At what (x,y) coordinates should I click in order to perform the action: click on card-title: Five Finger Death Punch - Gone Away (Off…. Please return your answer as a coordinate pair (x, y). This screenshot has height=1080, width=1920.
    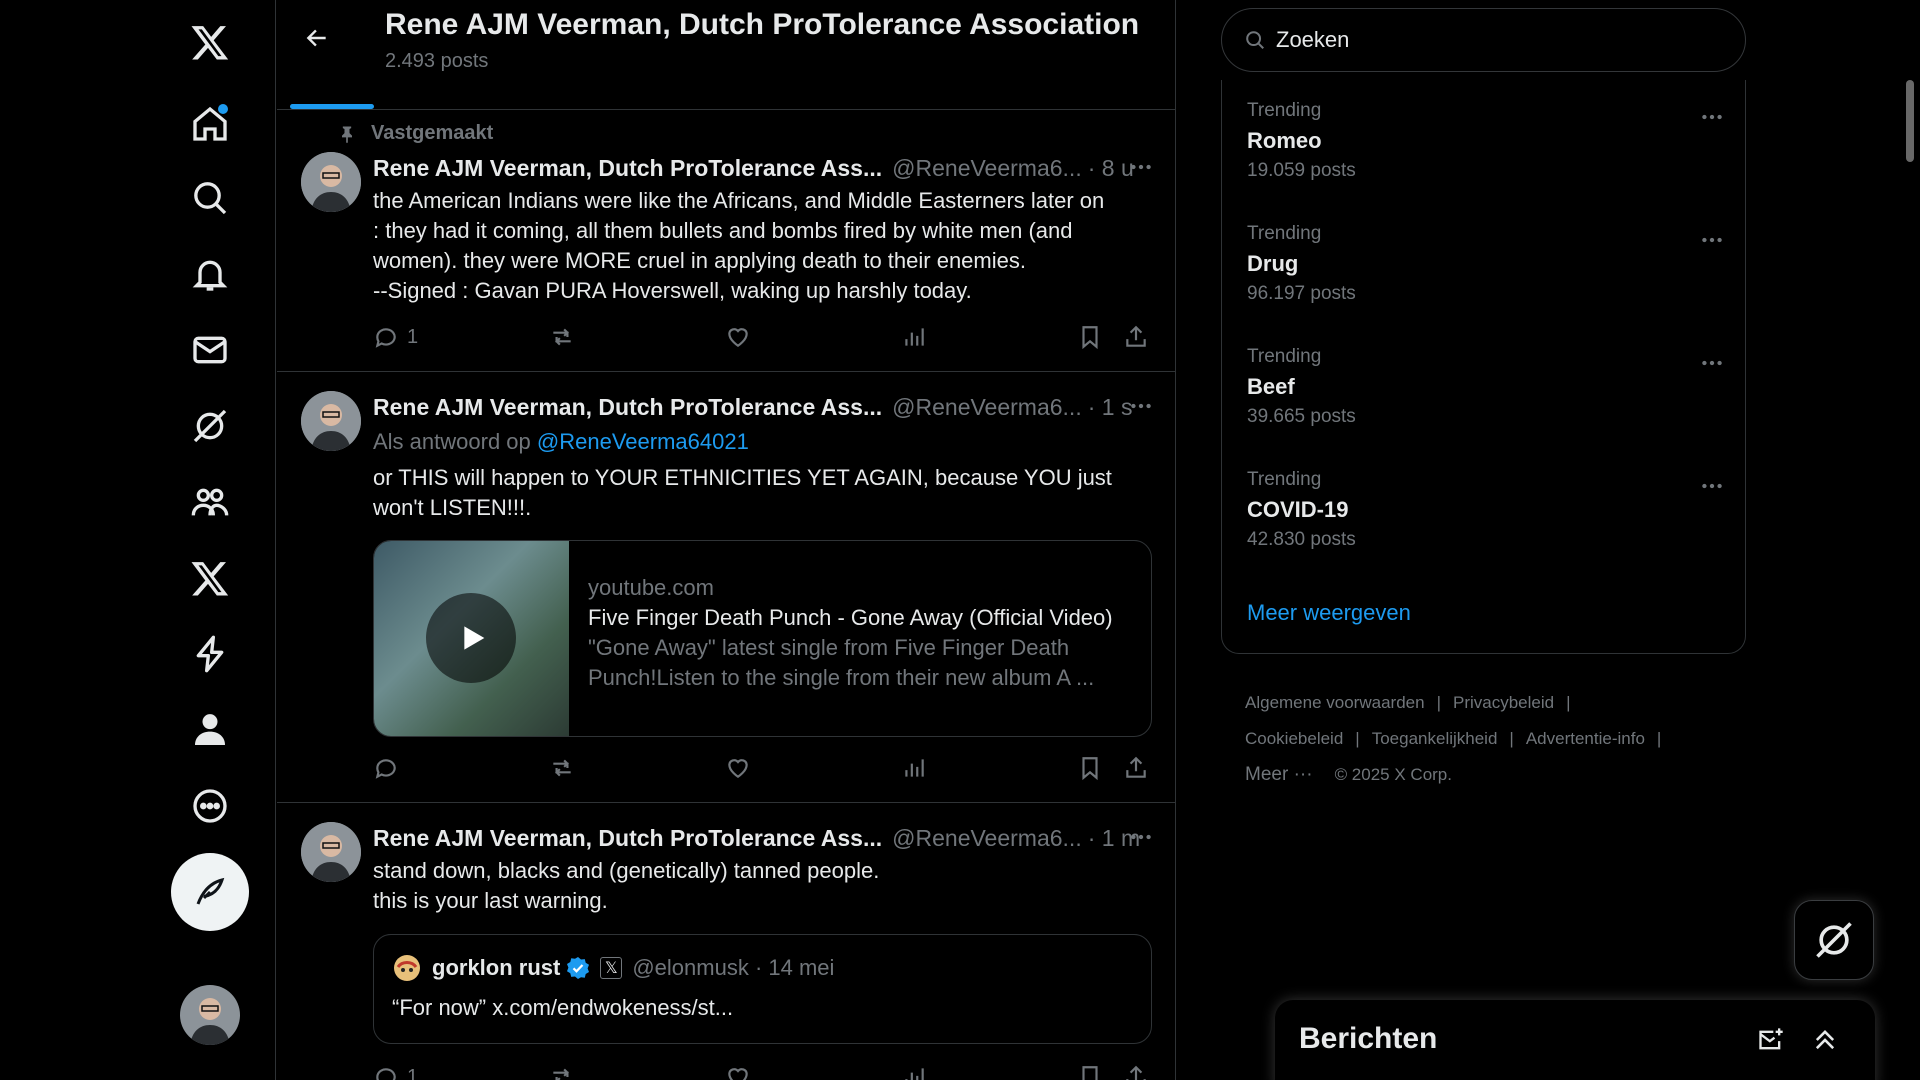
    Looking at the image, I should click on (850, 617).